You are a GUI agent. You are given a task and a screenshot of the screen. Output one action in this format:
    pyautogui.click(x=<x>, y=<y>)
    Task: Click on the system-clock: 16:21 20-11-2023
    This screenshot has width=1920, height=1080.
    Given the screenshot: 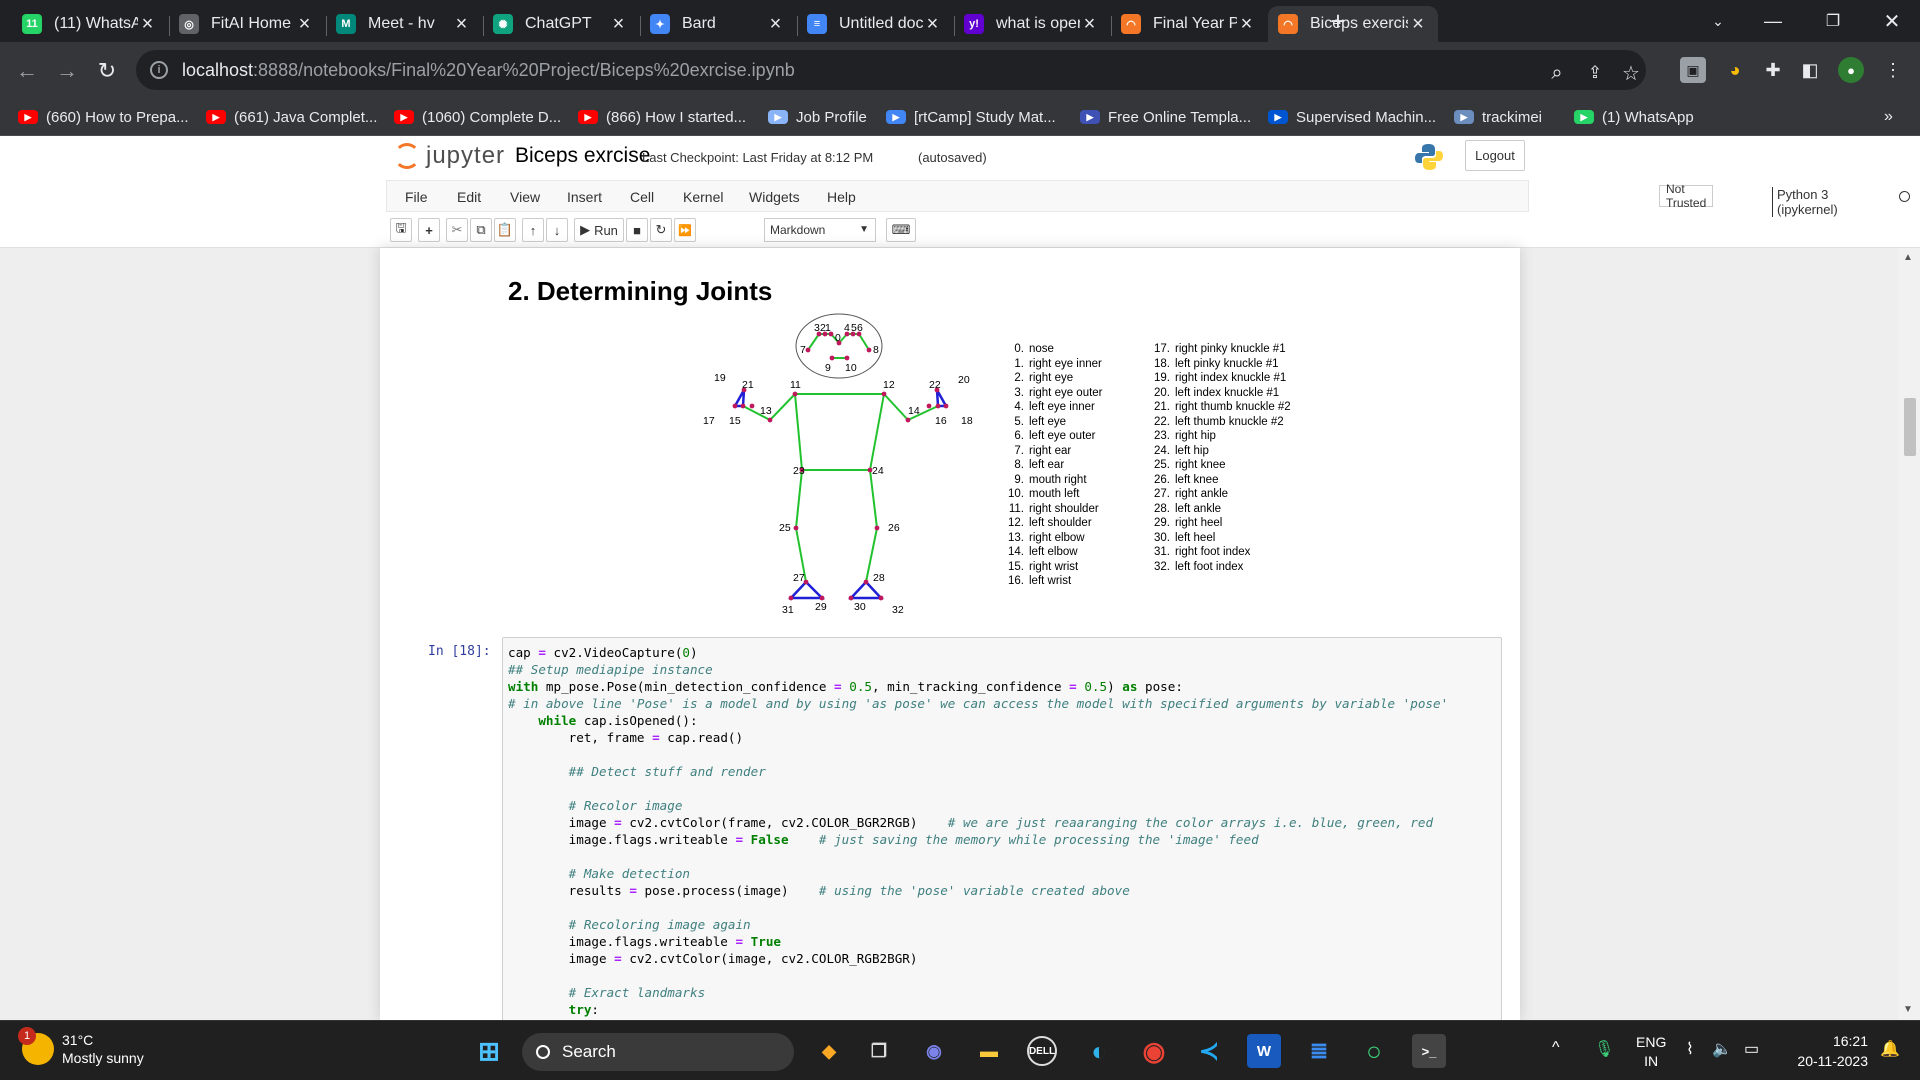 What is the action you would take?
    pyautogui.click(x=1826, y=1051)
    